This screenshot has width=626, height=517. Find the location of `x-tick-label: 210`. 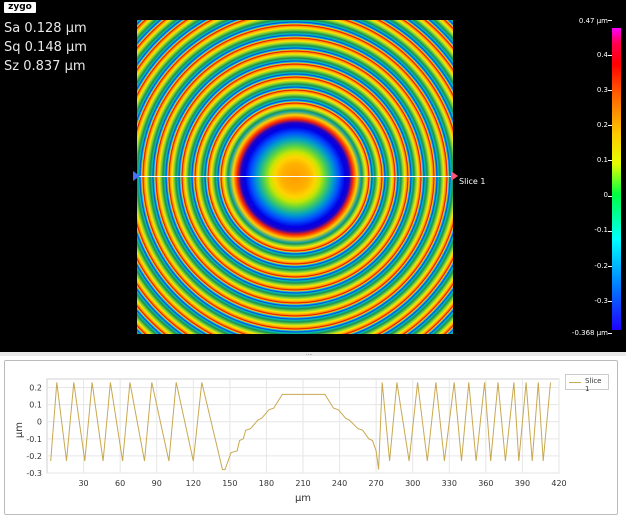

x-tick-label: 210 is located at coordinates (302, 483).